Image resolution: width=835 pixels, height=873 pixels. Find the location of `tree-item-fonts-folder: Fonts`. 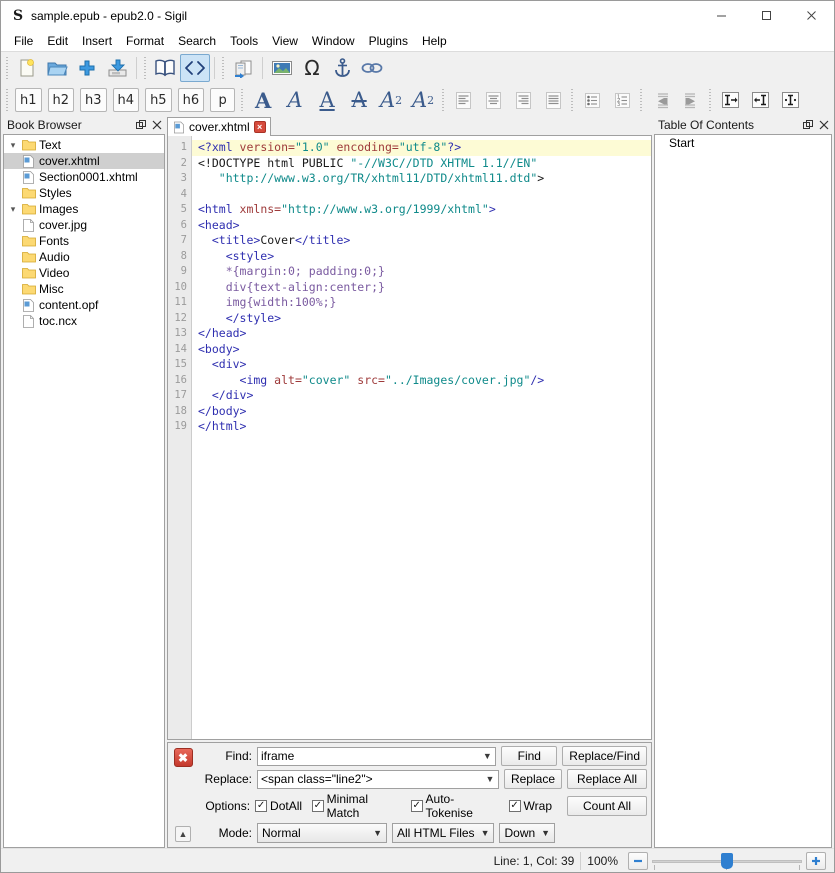

tree-item-fonts-folder: Fonts is located at coordinates (84, 241).